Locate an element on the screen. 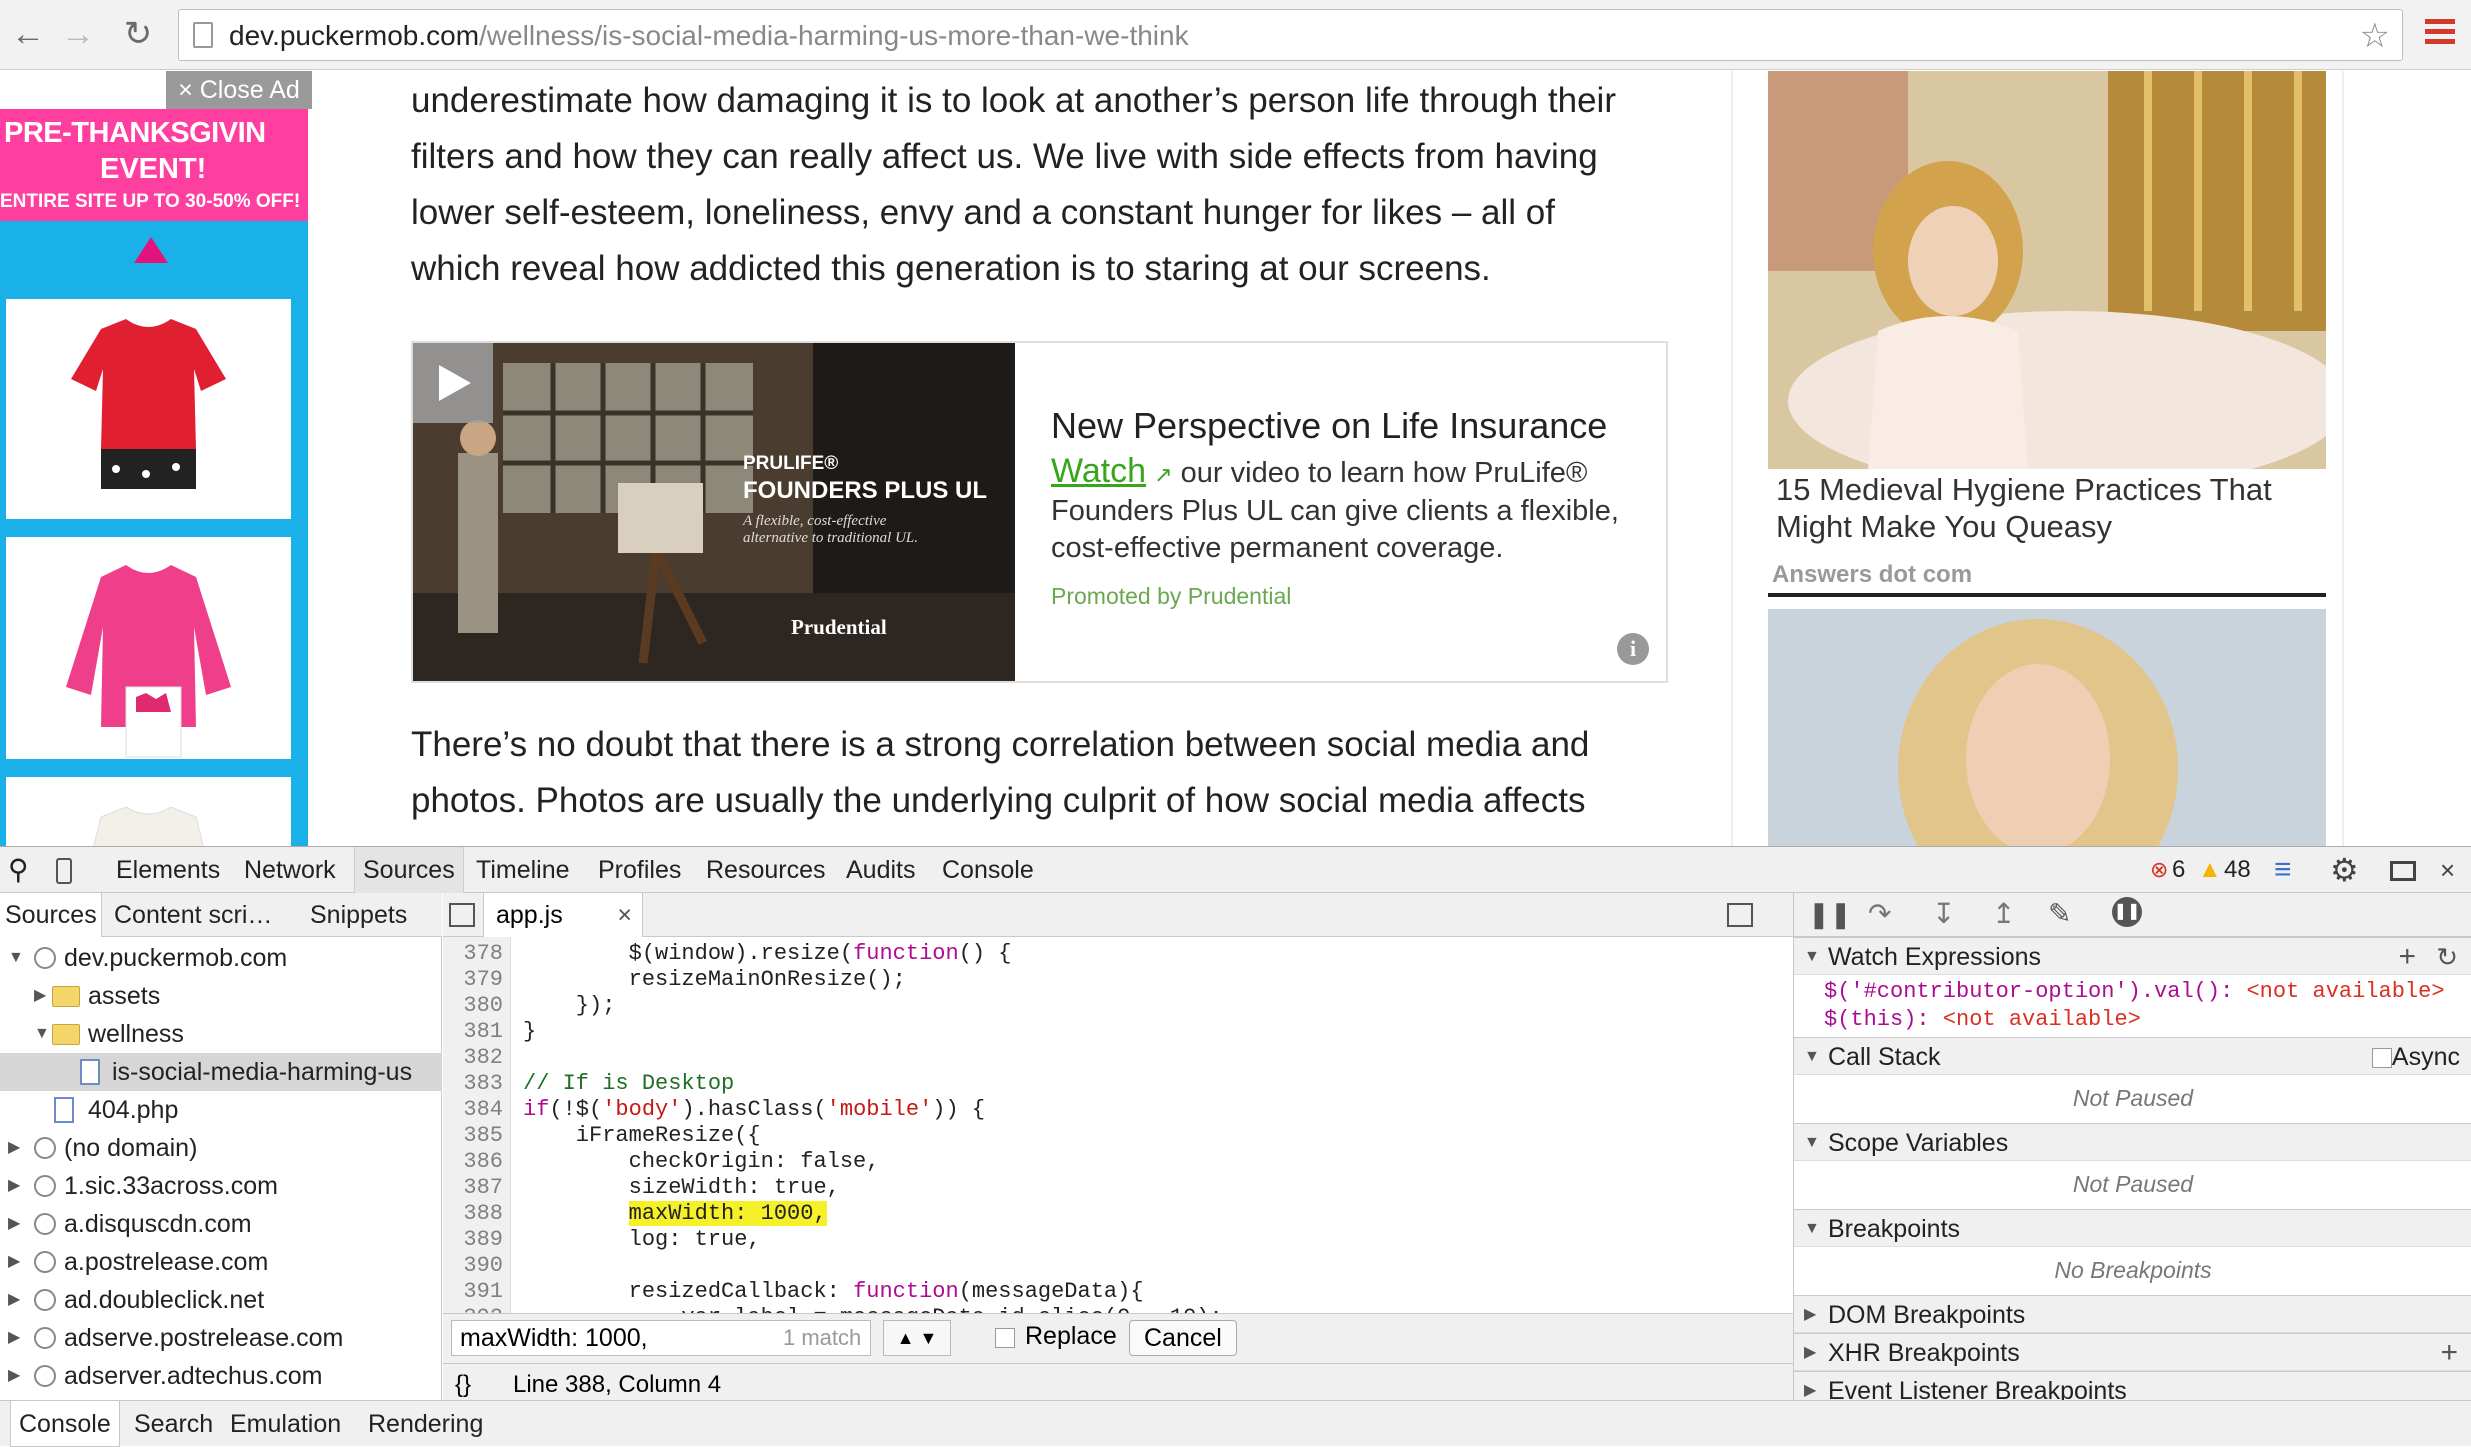 The width and height of the screenshot is (2471, 1447). tab-resources: Resources is located at coordinates (766, 870).